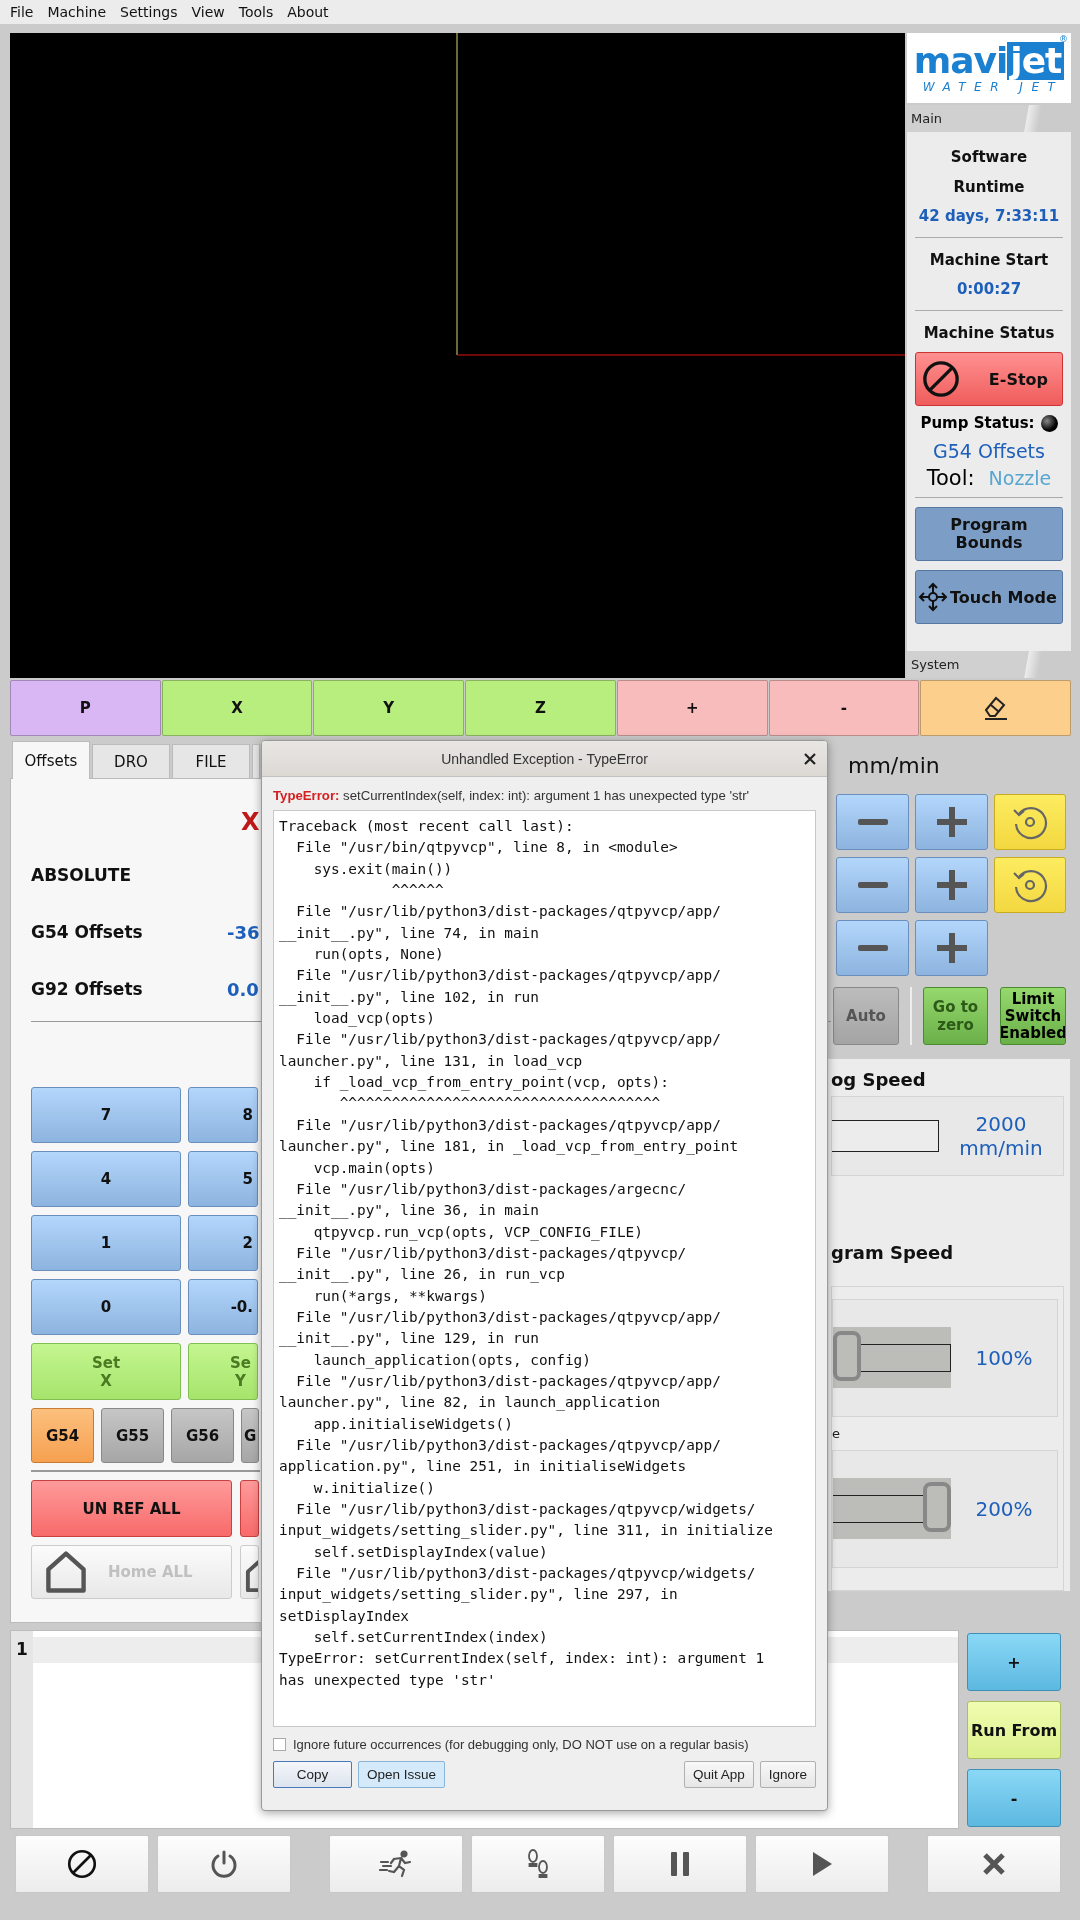 The image size is (1080, 1920). I want to click on home-button, so click(249, 1572).